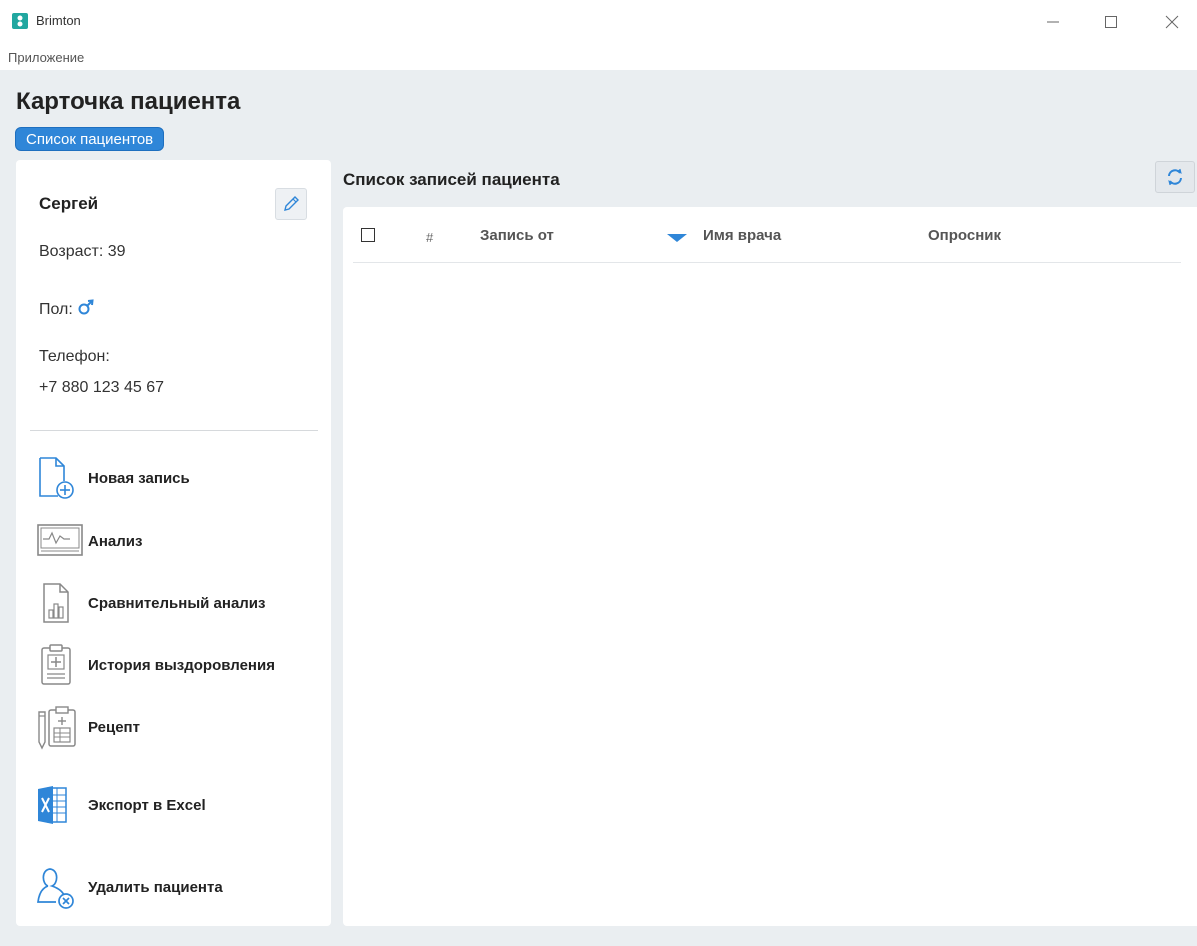 The width and height of the screenshot is (1197, 946). I want to click on divider, so click(174, 430).